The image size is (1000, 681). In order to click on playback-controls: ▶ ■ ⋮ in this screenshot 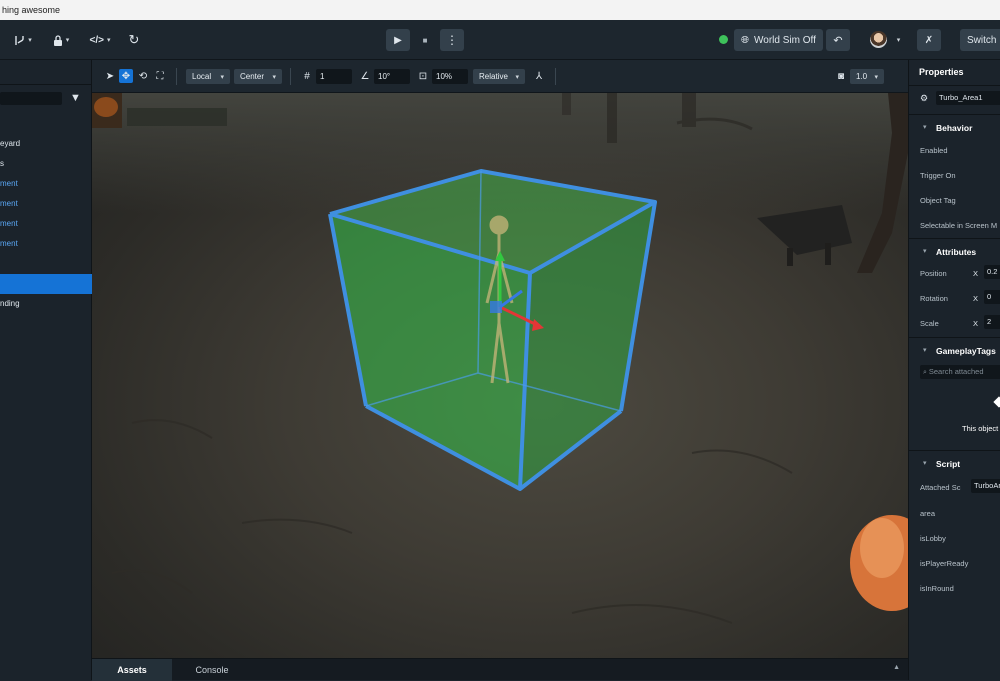, I will do `click(425, 40)`.